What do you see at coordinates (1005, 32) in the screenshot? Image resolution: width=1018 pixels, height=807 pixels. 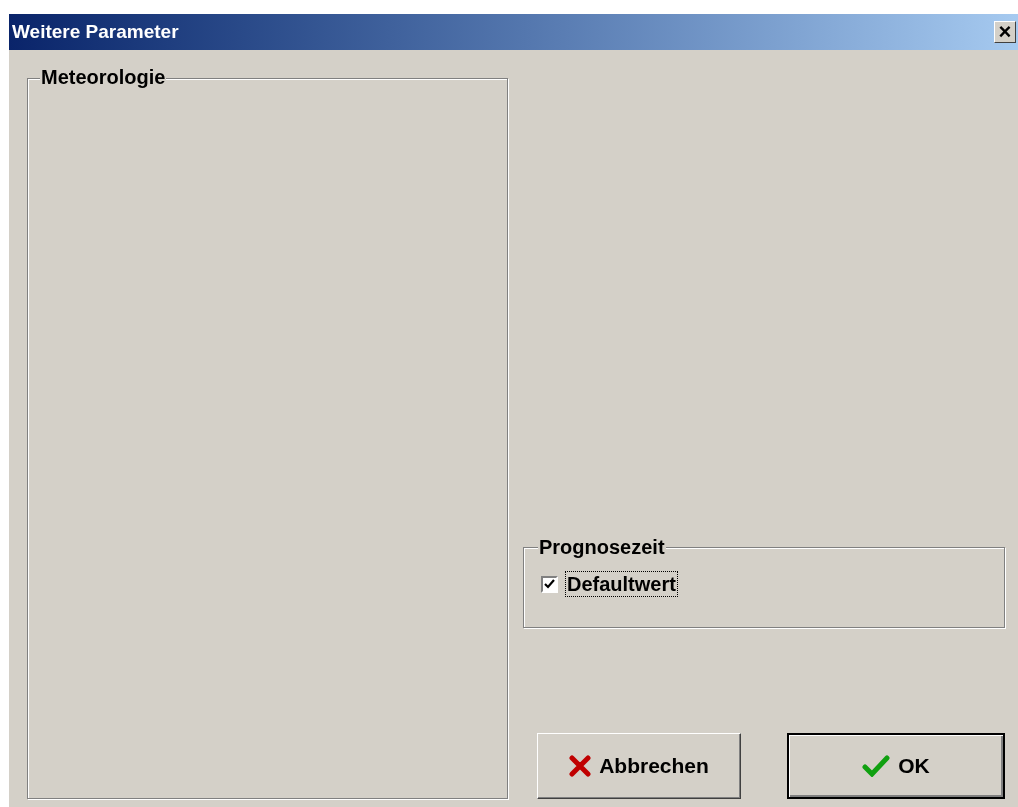 I see `close-button: ×` at bounding box center [1005, 32].